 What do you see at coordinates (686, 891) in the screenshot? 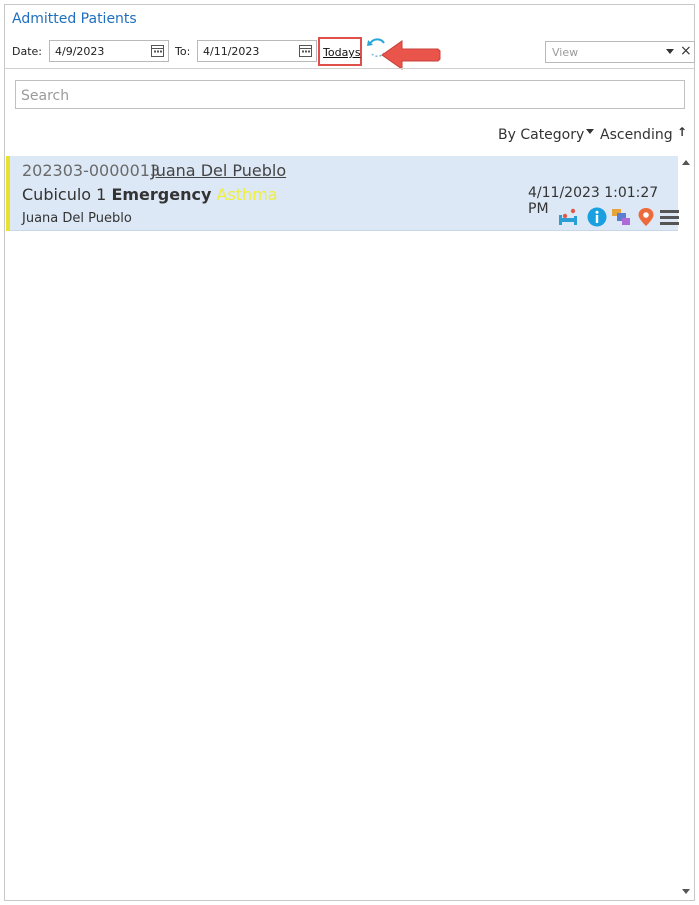
I see `scroll-down-icon` at bounding box center [686, 891].